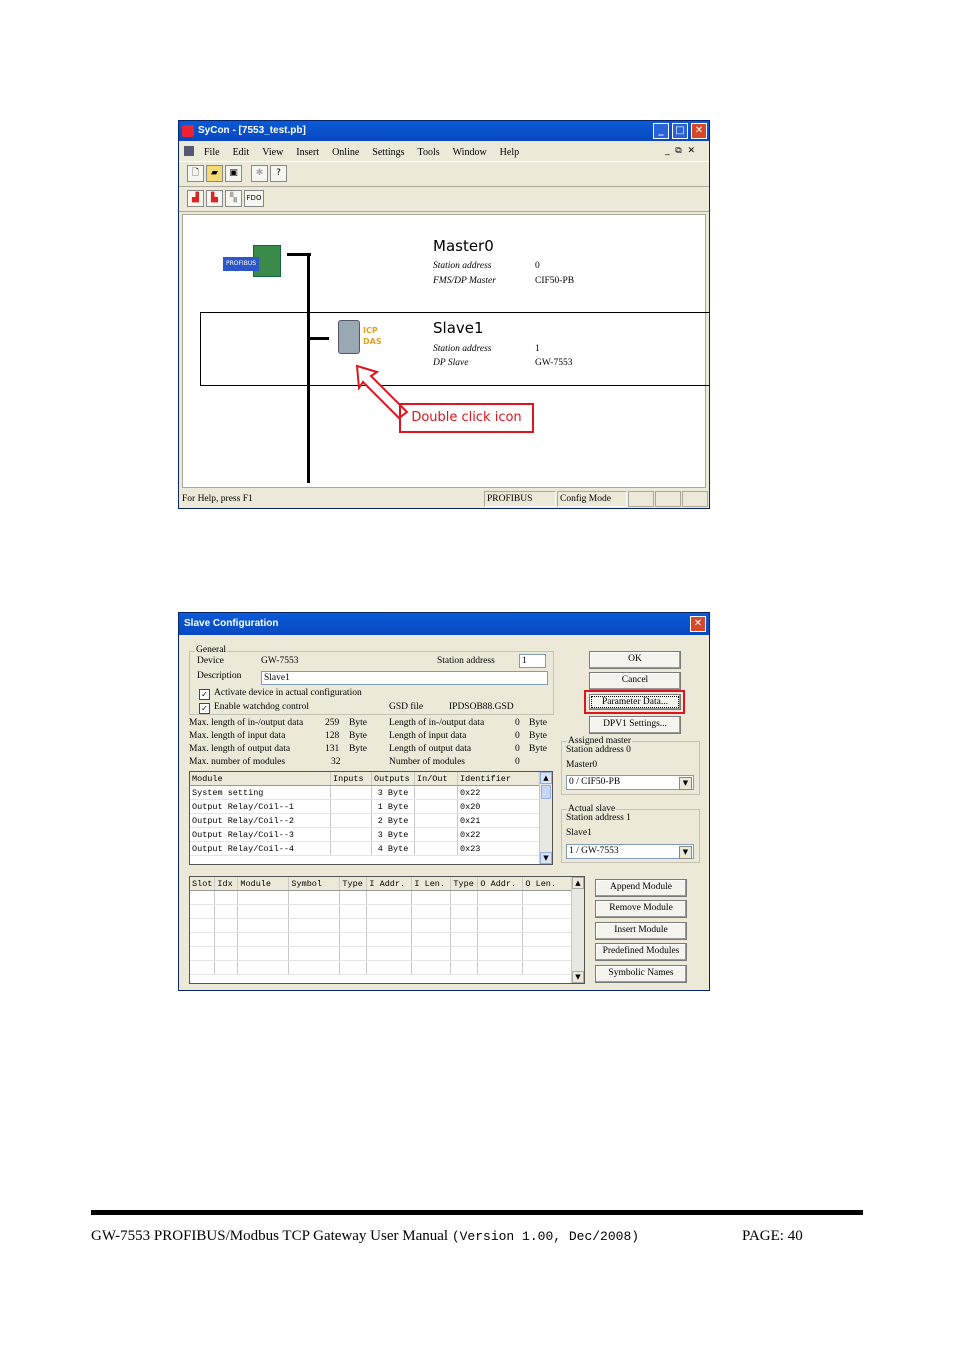 This screenshot has width=954, height=1350. What do you see at coordinates (630, 851) in the screenshot?
I see `actual-slave-select: 1 / GW-7553 ▼` at bounding box center [630, 851].